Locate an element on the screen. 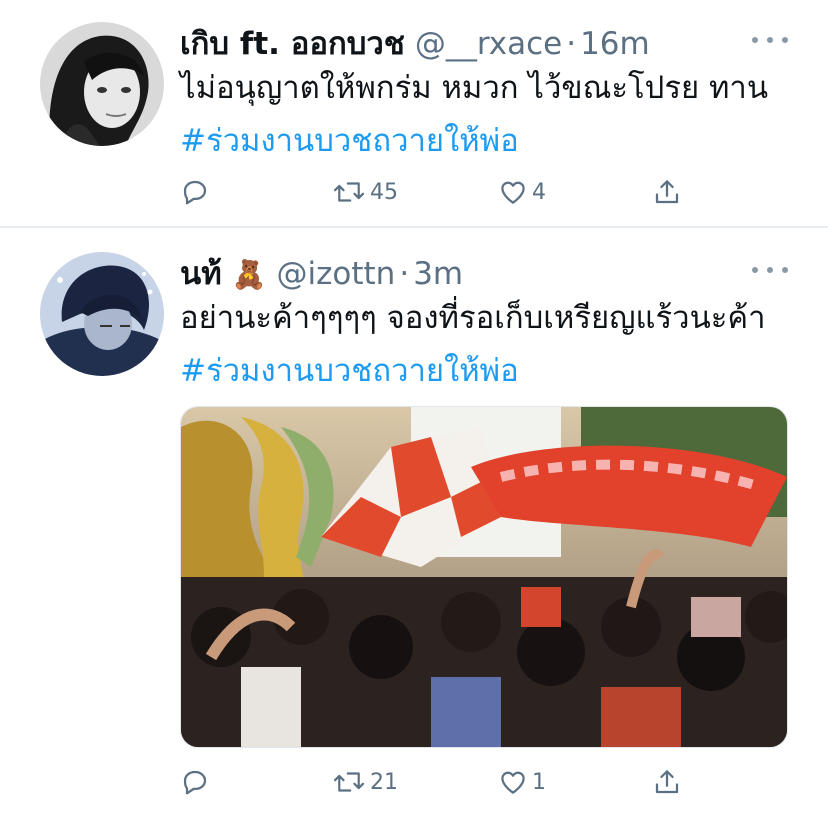  user-handle: @izottn is located at coordinates (336, 274).